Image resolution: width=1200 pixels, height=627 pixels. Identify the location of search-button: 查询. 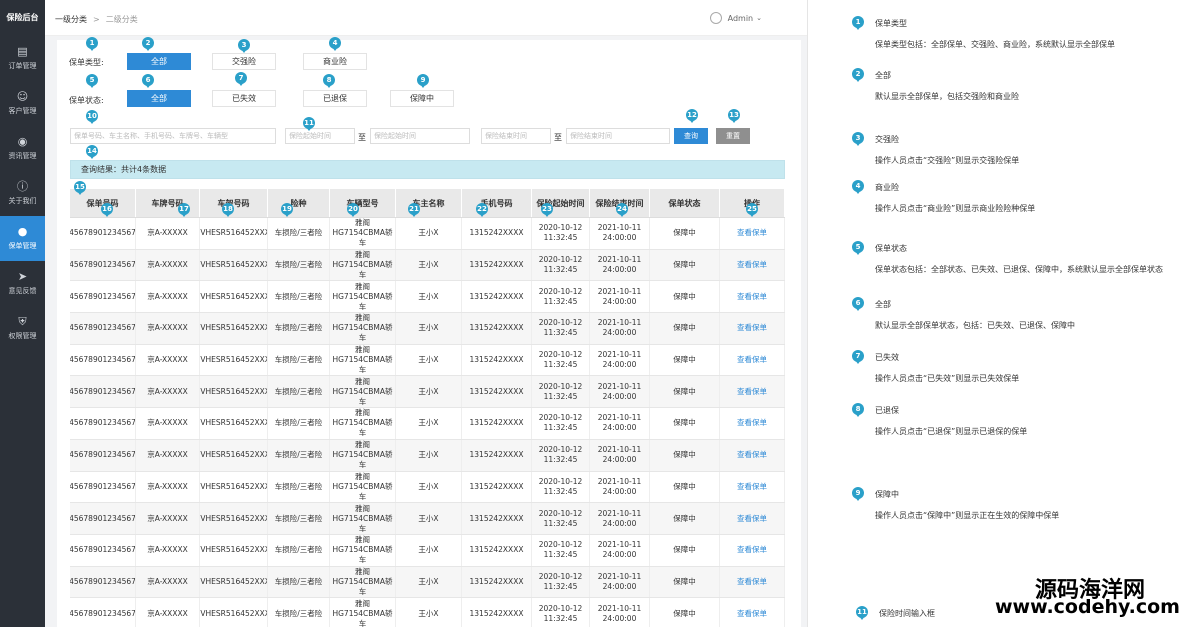
(691, 136).